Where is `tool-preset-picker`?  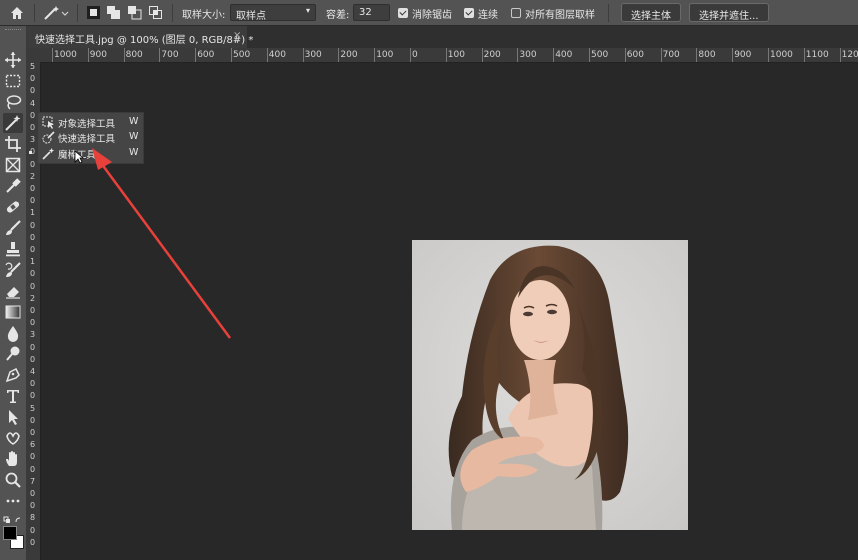
tool-preset-picker is located at coordinates (56, 13).